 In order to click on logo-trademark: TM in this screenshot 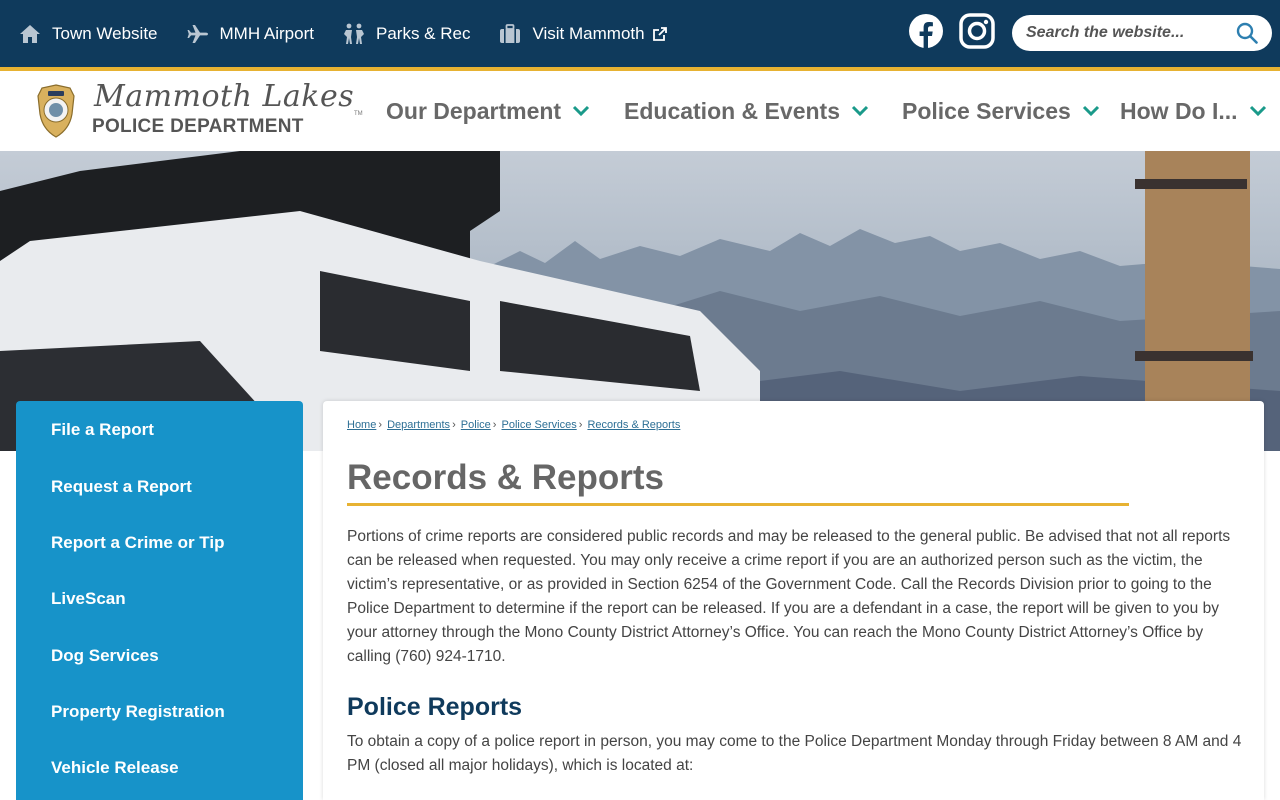, I will do `click(358, 114)`.